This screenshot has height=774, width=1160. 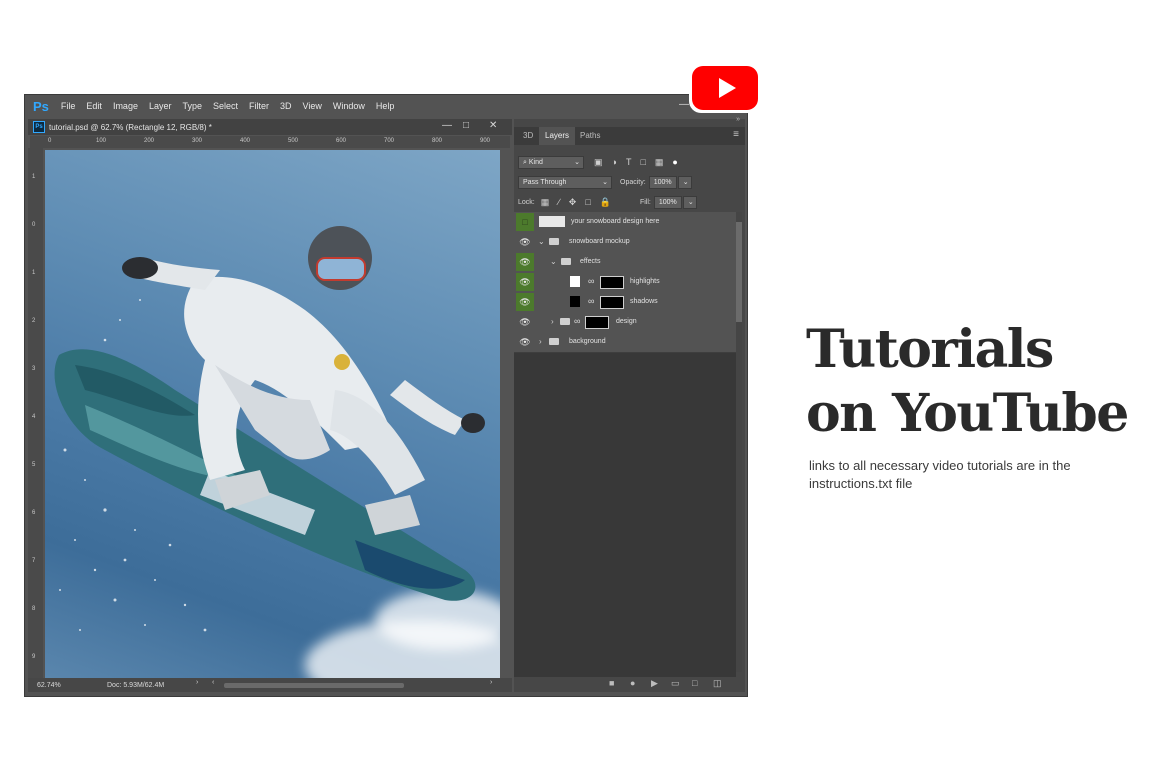 What do you see at coordinates (39, 127) in the screenshot?
I see `psd-file-icon: Ps` at bounding box center [39, 127].